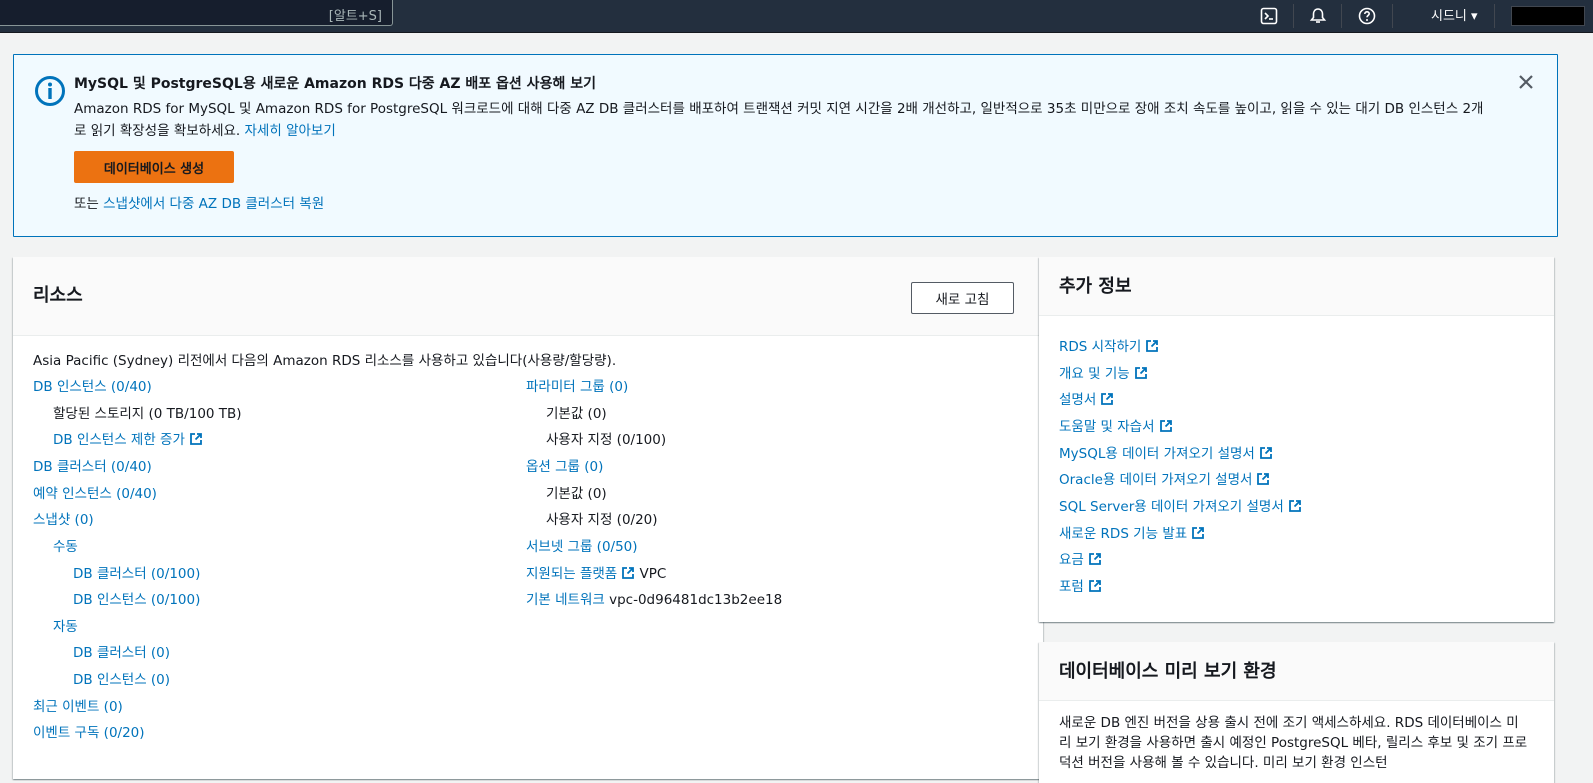  I want to click on page-scrollbar-track, so click(1581, 408).